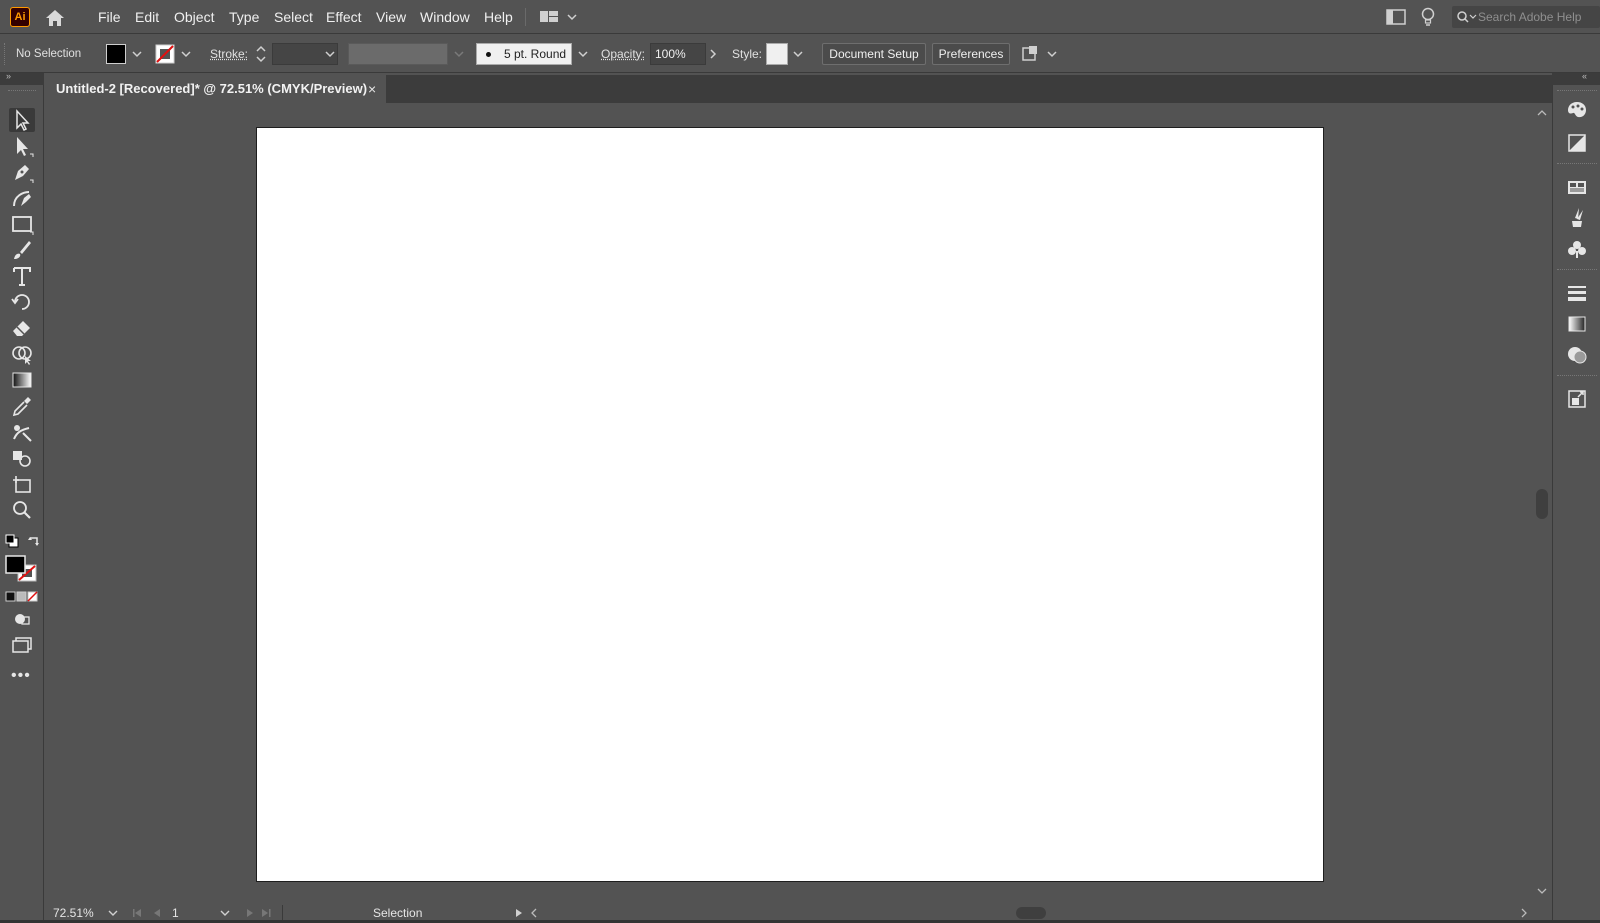  I want to click on menu-window: Window, so click(445, 17).